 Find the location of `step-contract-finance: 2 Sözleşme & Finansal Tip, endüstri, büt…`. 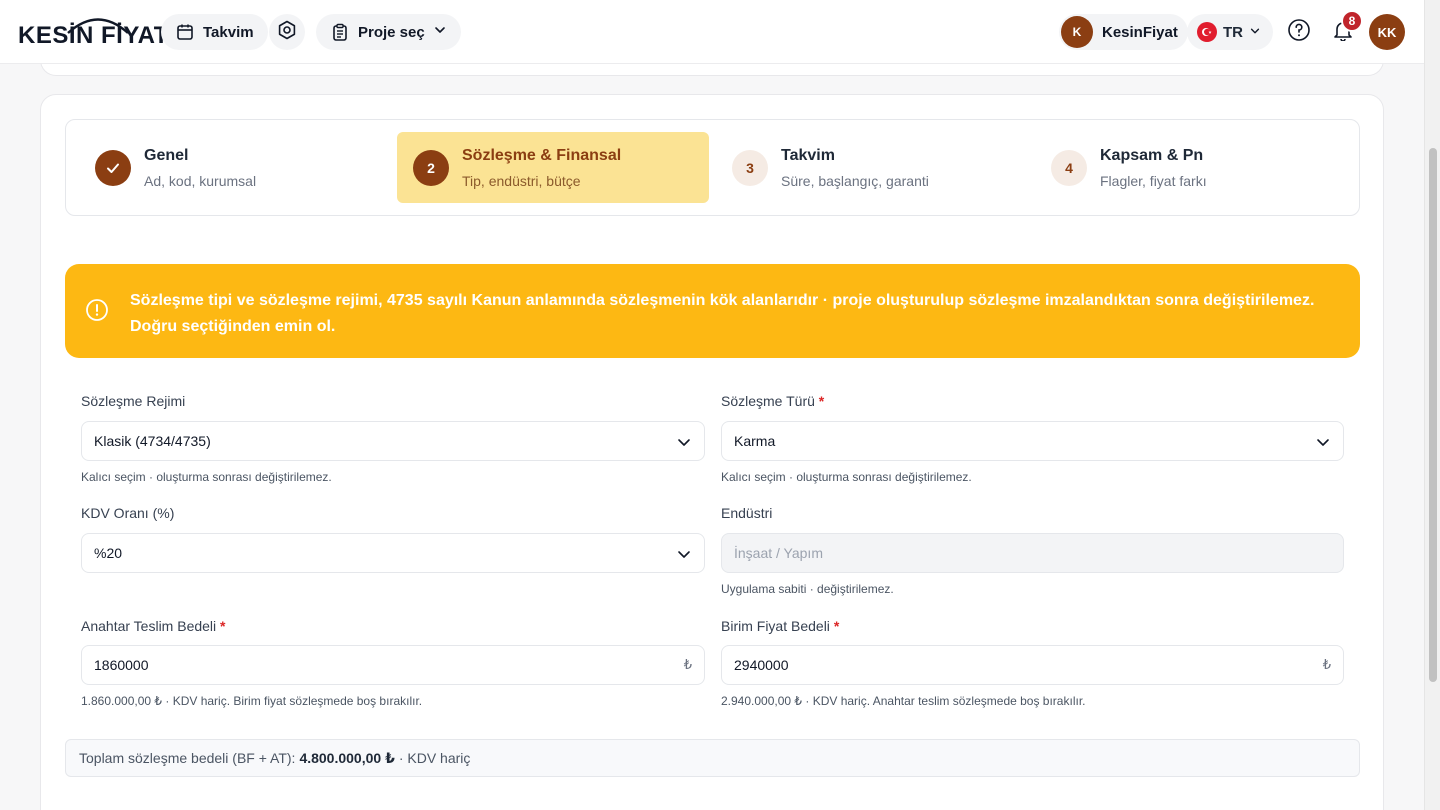

step-contract-finance: 2 Sözleşme & Finansal Tip, endüstri, büt… is located at coordinates (553, 167).